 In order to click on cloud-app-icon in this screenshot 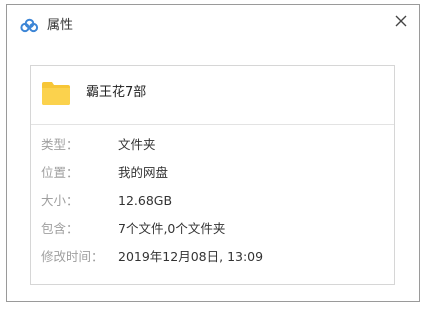, I will do `click(29, 26)`.